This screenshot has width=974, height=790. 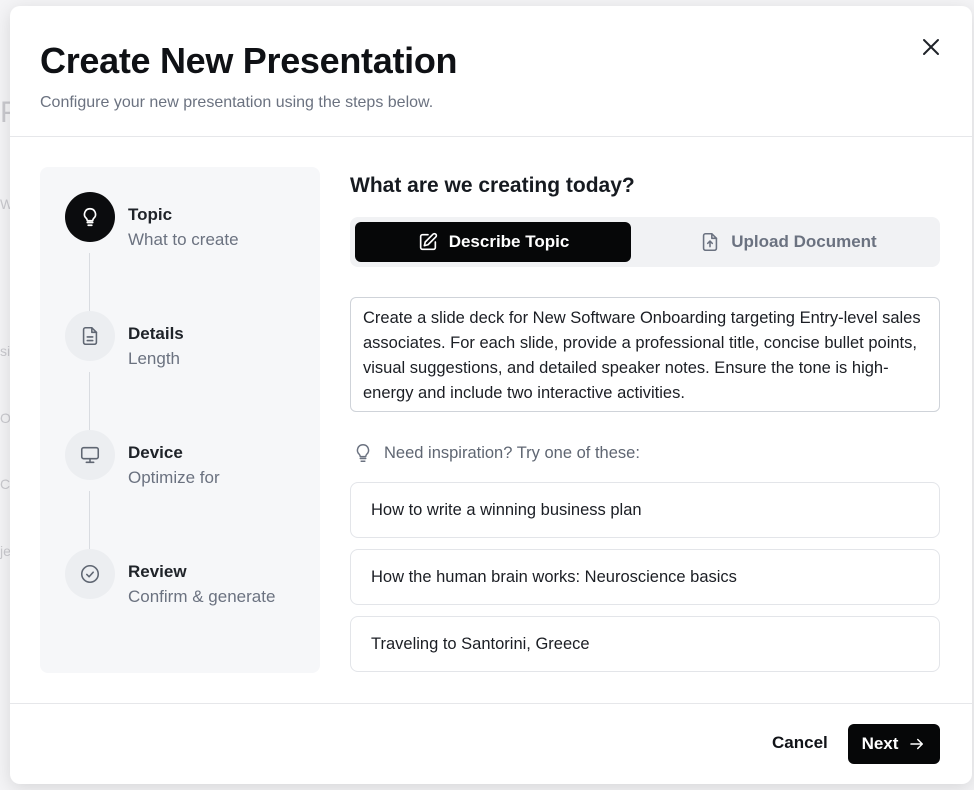 I want to click on step-device-circle, so click(x=90, y=455).